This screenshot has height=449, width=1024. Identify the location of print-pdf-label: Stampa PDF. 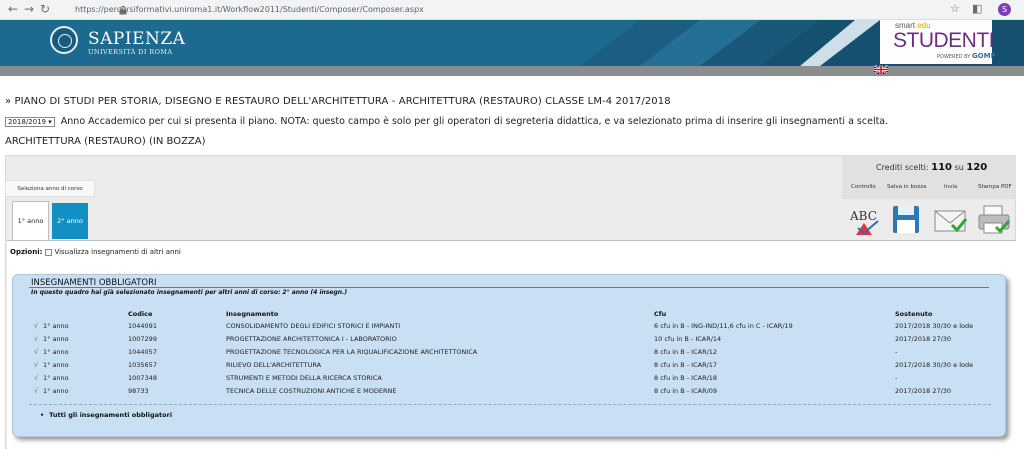
(995, 187).